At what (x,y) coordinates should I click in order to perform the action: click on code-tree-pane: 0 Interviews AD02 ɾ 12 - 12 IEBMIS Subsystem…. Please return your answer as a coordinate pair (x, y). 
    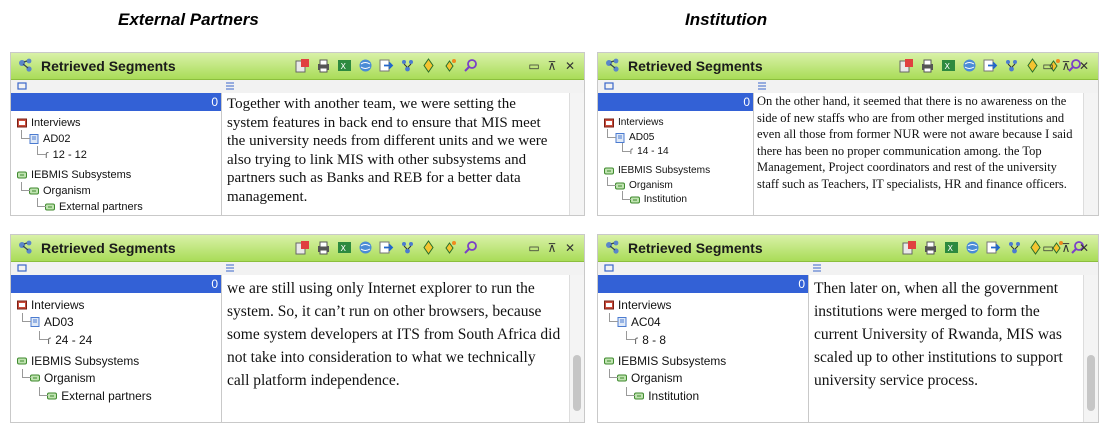
    Looking at the image, I should click on (116, 154).